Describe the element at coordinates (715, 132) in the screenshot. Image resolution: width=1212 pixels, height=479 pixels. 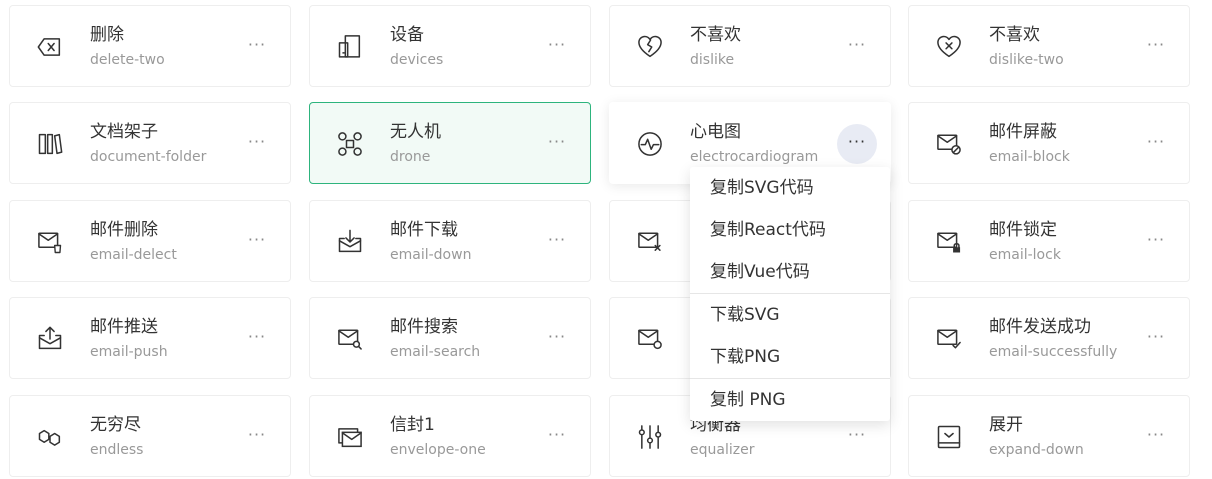
I see `icon-title: 心电图` at that location.